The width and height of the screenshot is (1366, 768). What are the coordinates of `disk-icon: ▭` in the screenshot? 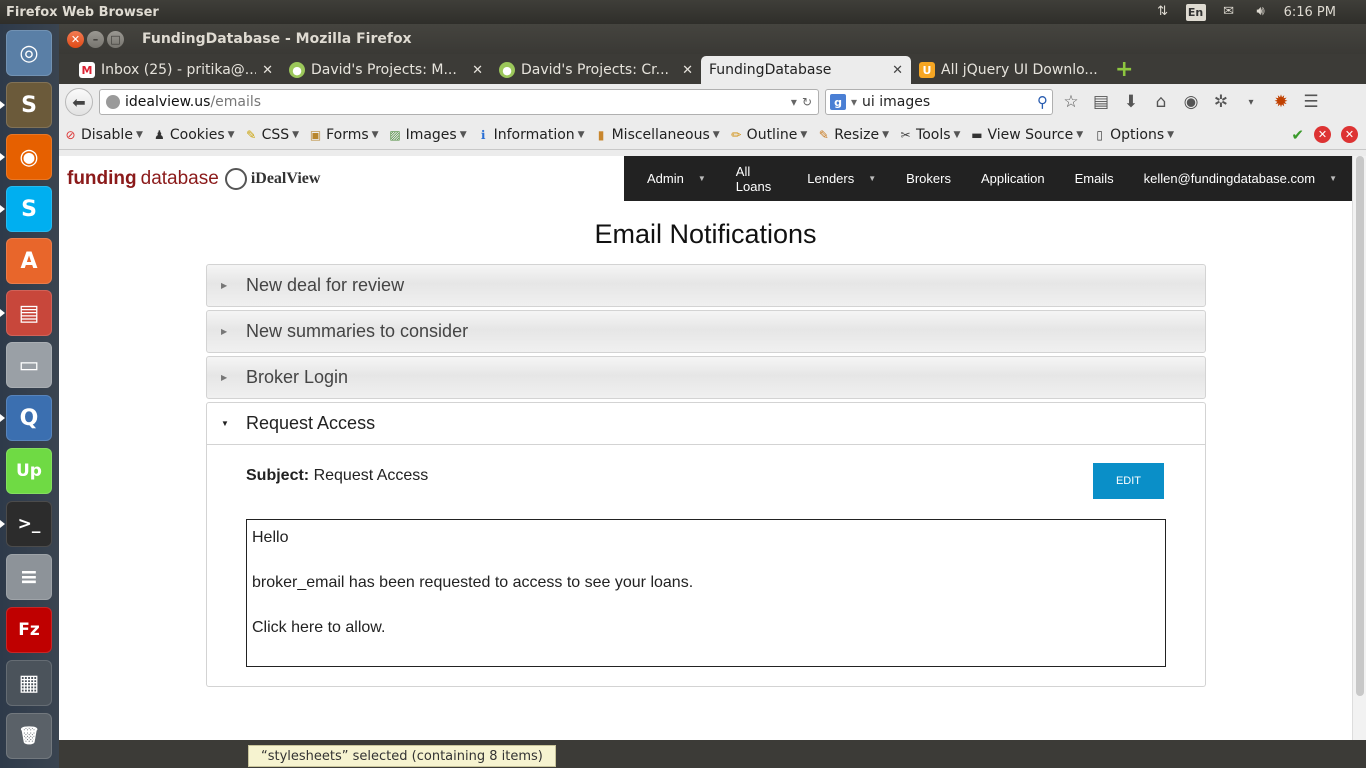 It's located at (29, 365).